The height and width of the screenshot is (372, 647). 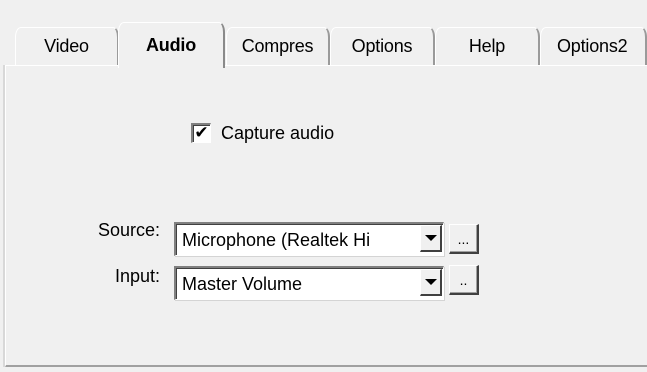 I want to click on tab-help: Help, so click(x=487, y=46).